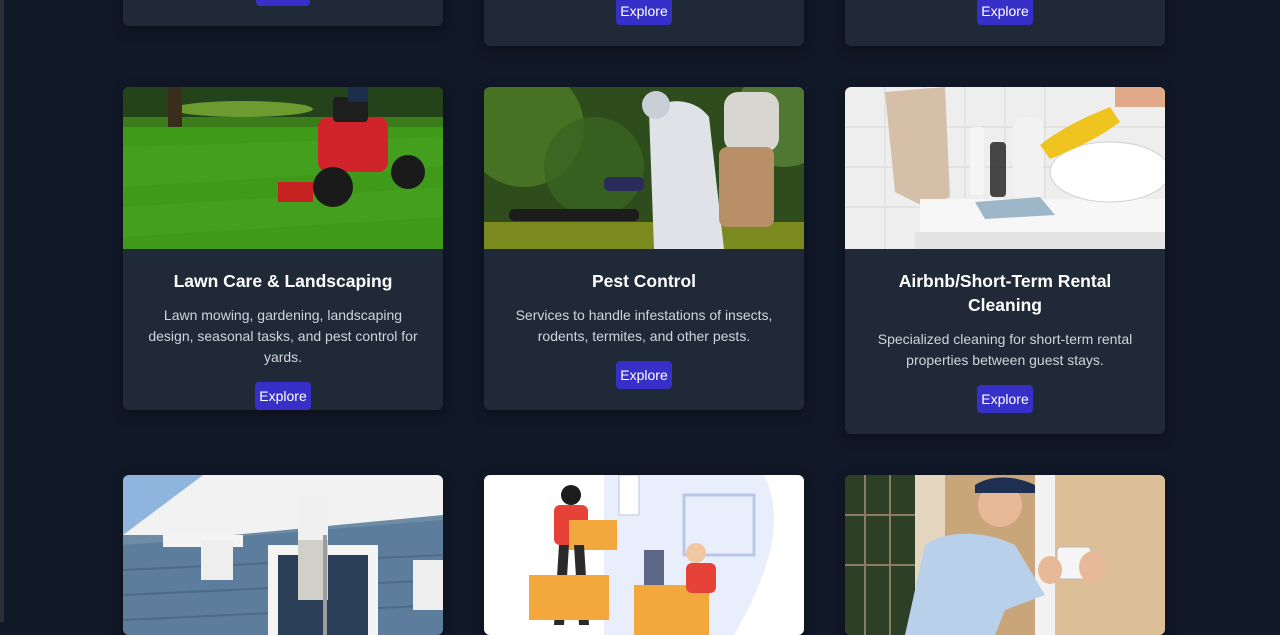 This screenshot has height=635, width=1280. Describe the element at coordinates (283, 168) in the screenshot. I see `lawn-mower-image` at that location.